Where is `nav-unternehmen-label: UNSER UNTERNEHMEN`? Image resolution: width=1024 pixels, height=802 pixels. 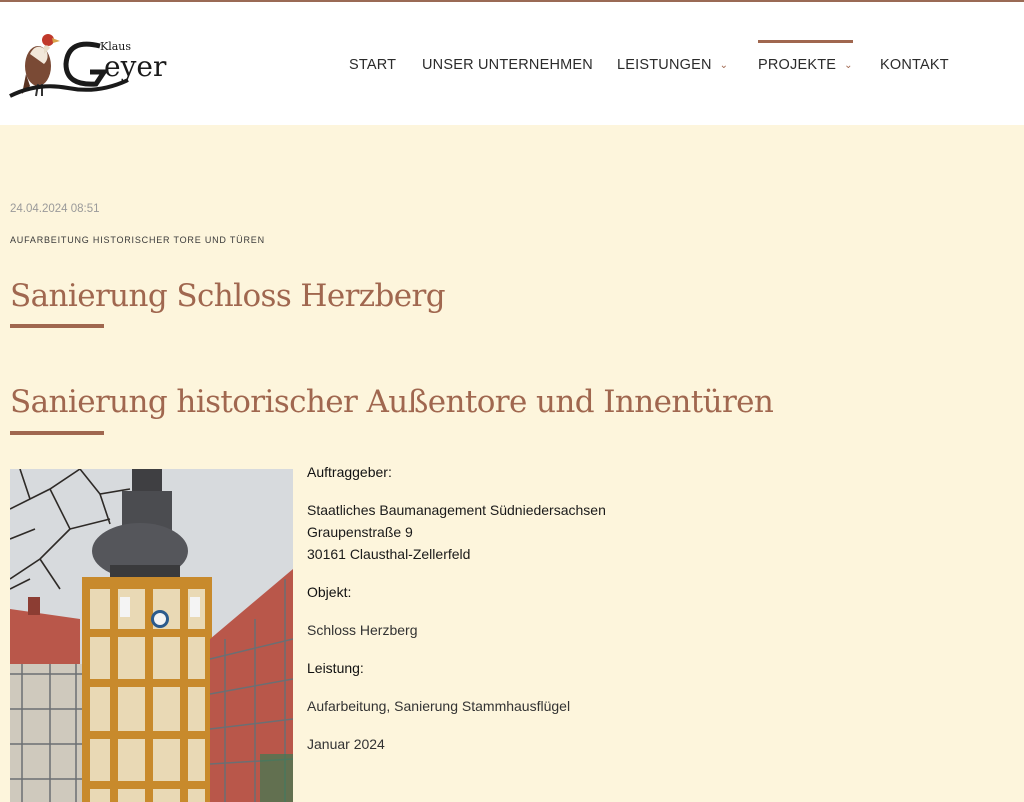 nav-unternehmen-label: UNSER UNTERNEHMEN is located at coordinates (507, 65).